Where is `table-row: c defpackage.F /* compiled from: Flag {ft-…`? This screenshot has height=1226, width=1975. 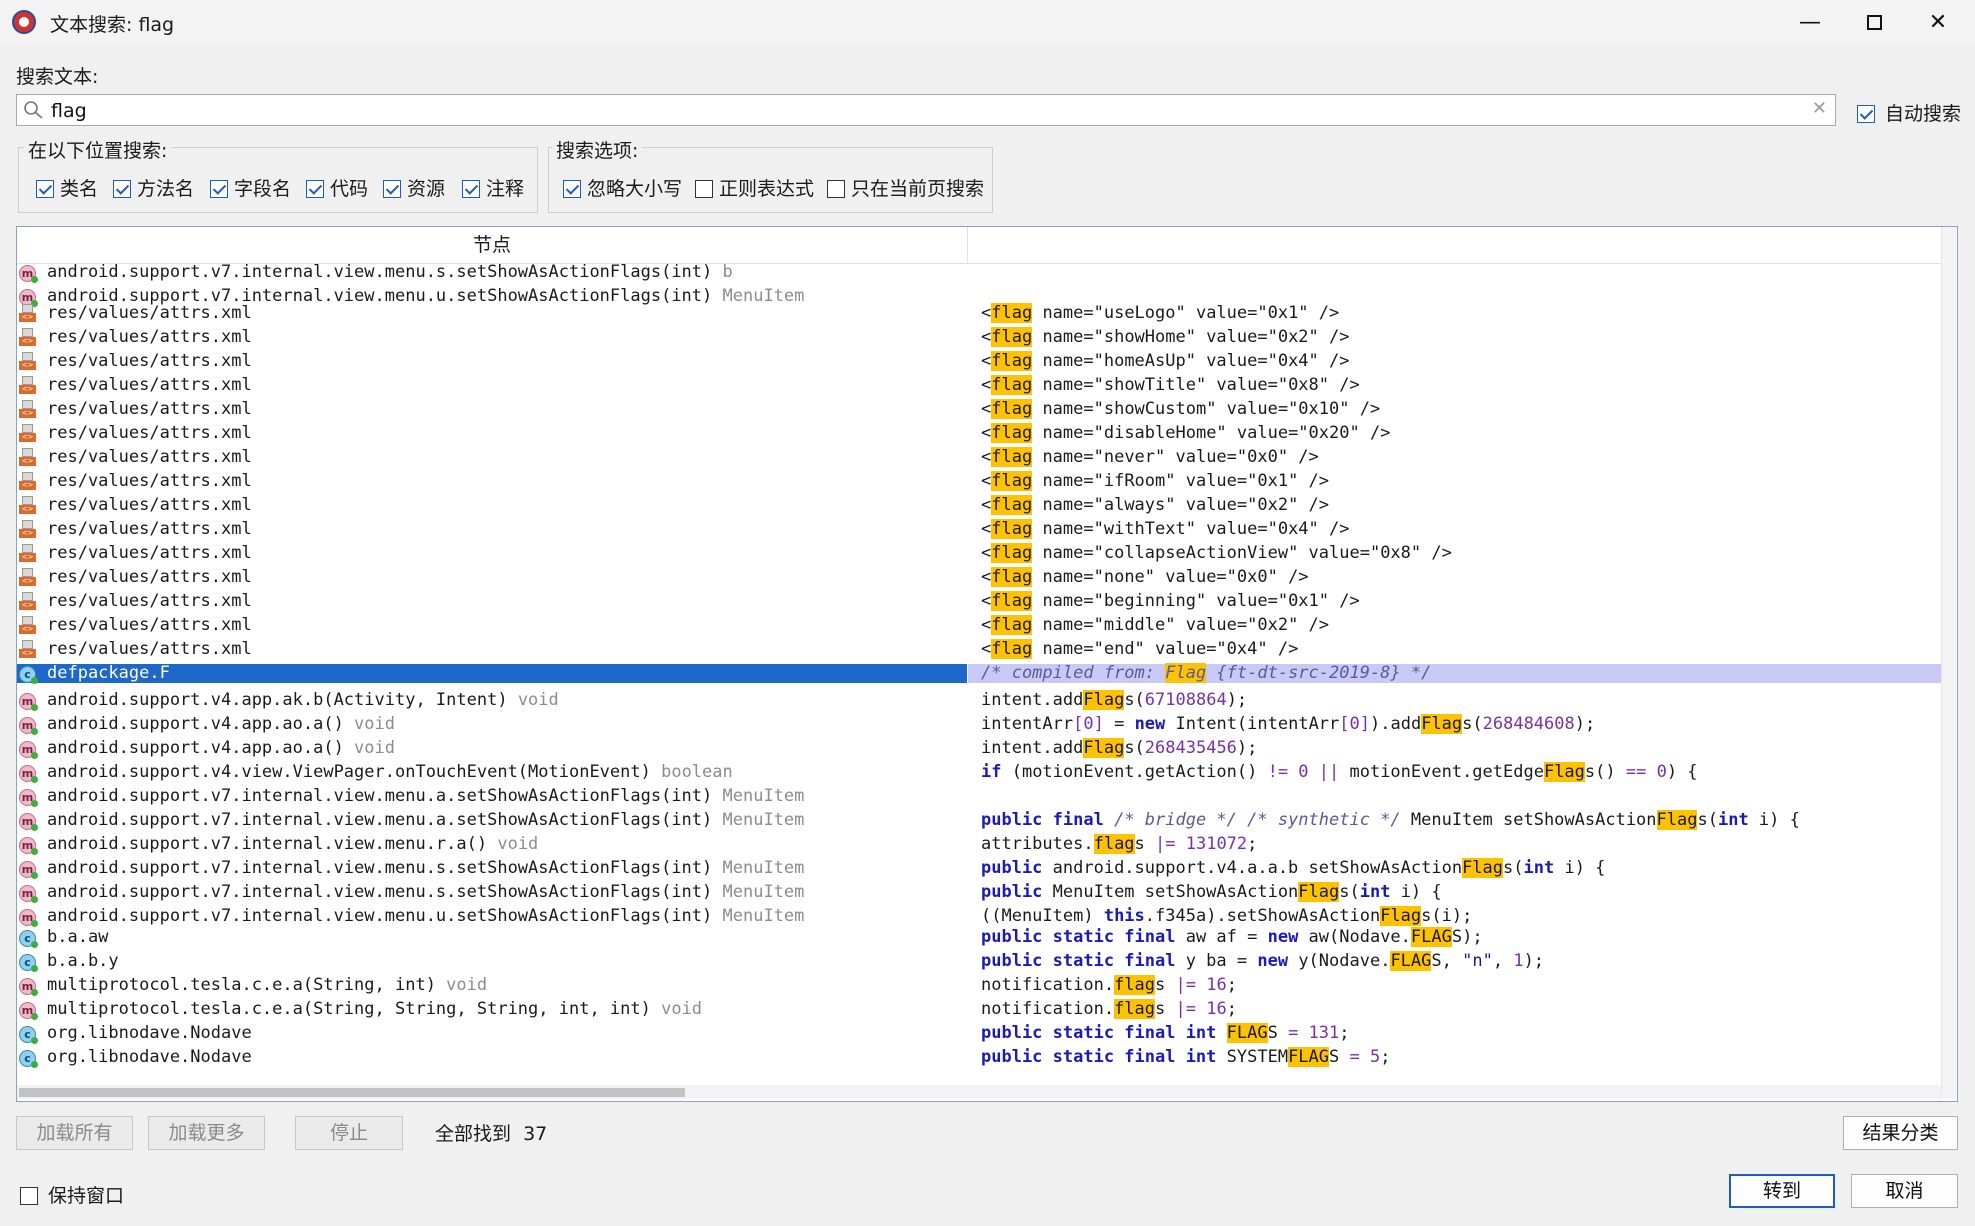 table-row: c defpackage.F /* compiled from: Flag {ft-… is located at coordinates (979, 673).